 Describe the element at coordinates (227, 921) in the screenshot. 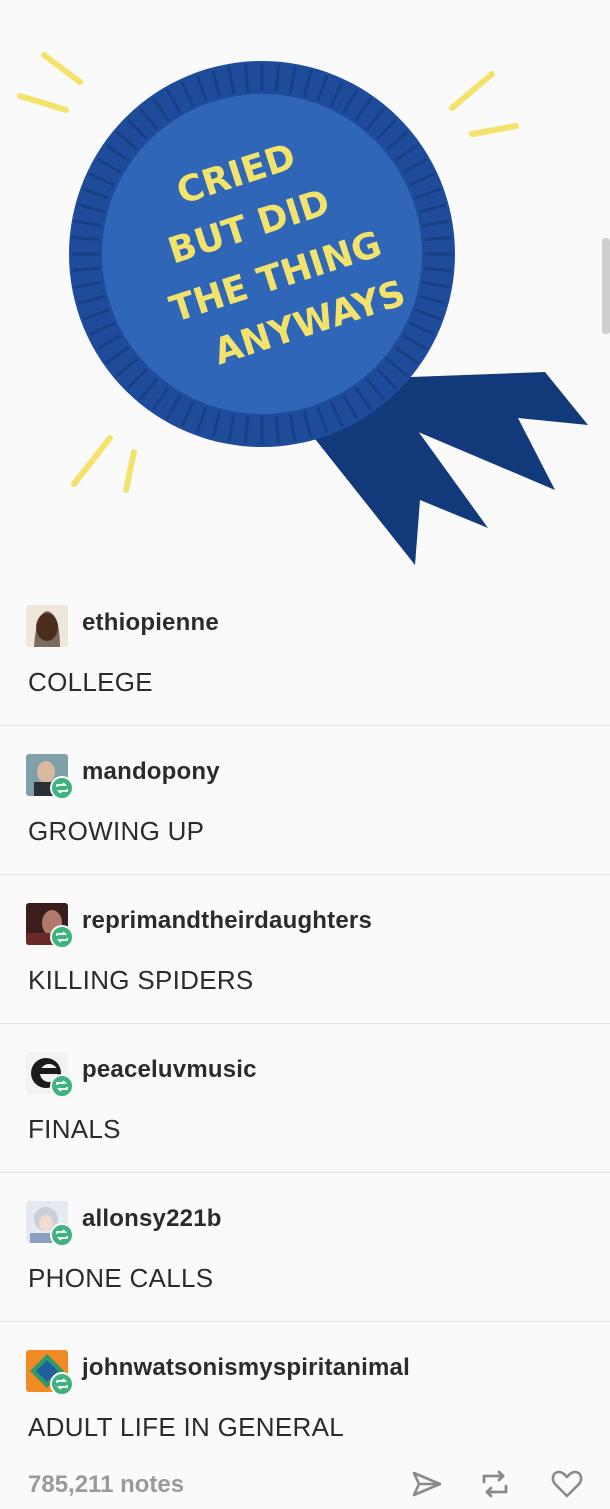

I see `username: reprimandtheirdaughters` at that location.